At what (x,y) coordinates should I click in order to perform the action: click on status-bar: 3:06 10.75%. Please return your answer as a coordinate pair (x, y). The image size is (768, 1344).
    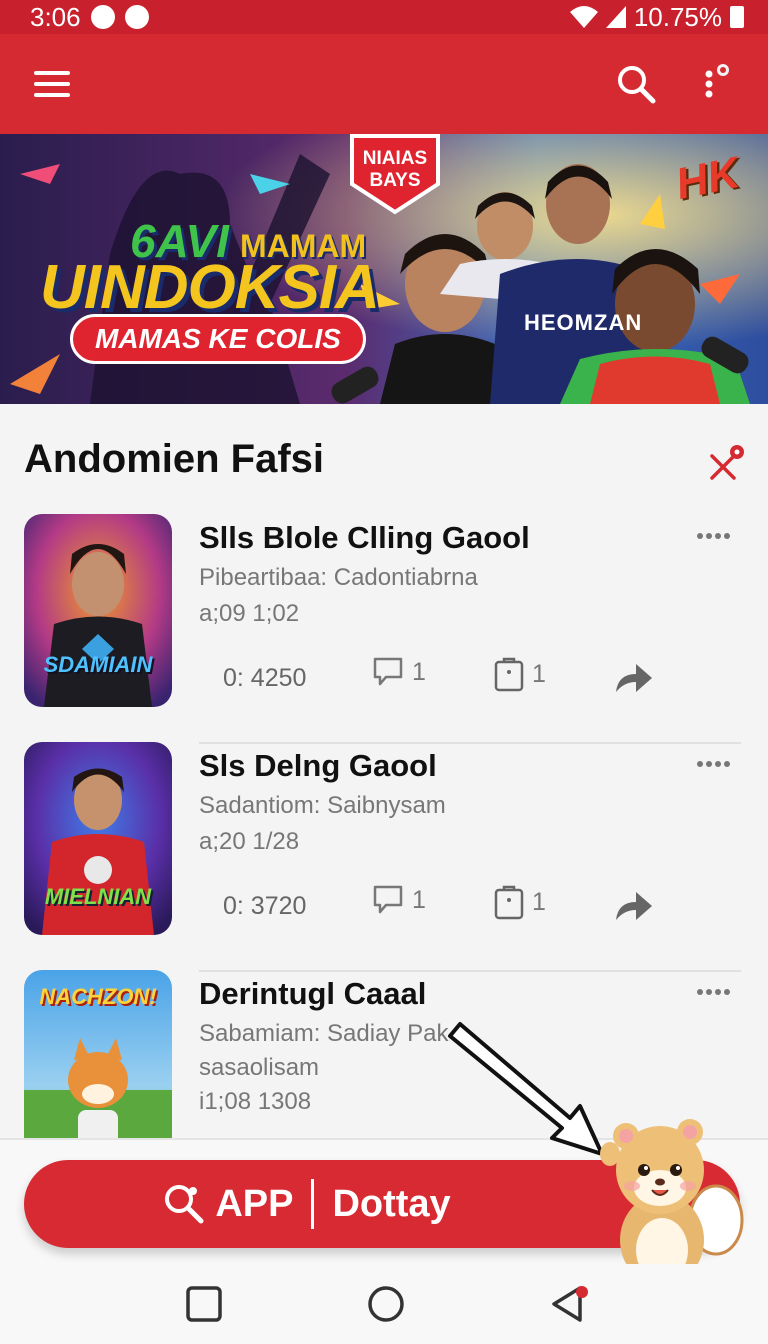
    Looking at the image, I should click on (384, 17).